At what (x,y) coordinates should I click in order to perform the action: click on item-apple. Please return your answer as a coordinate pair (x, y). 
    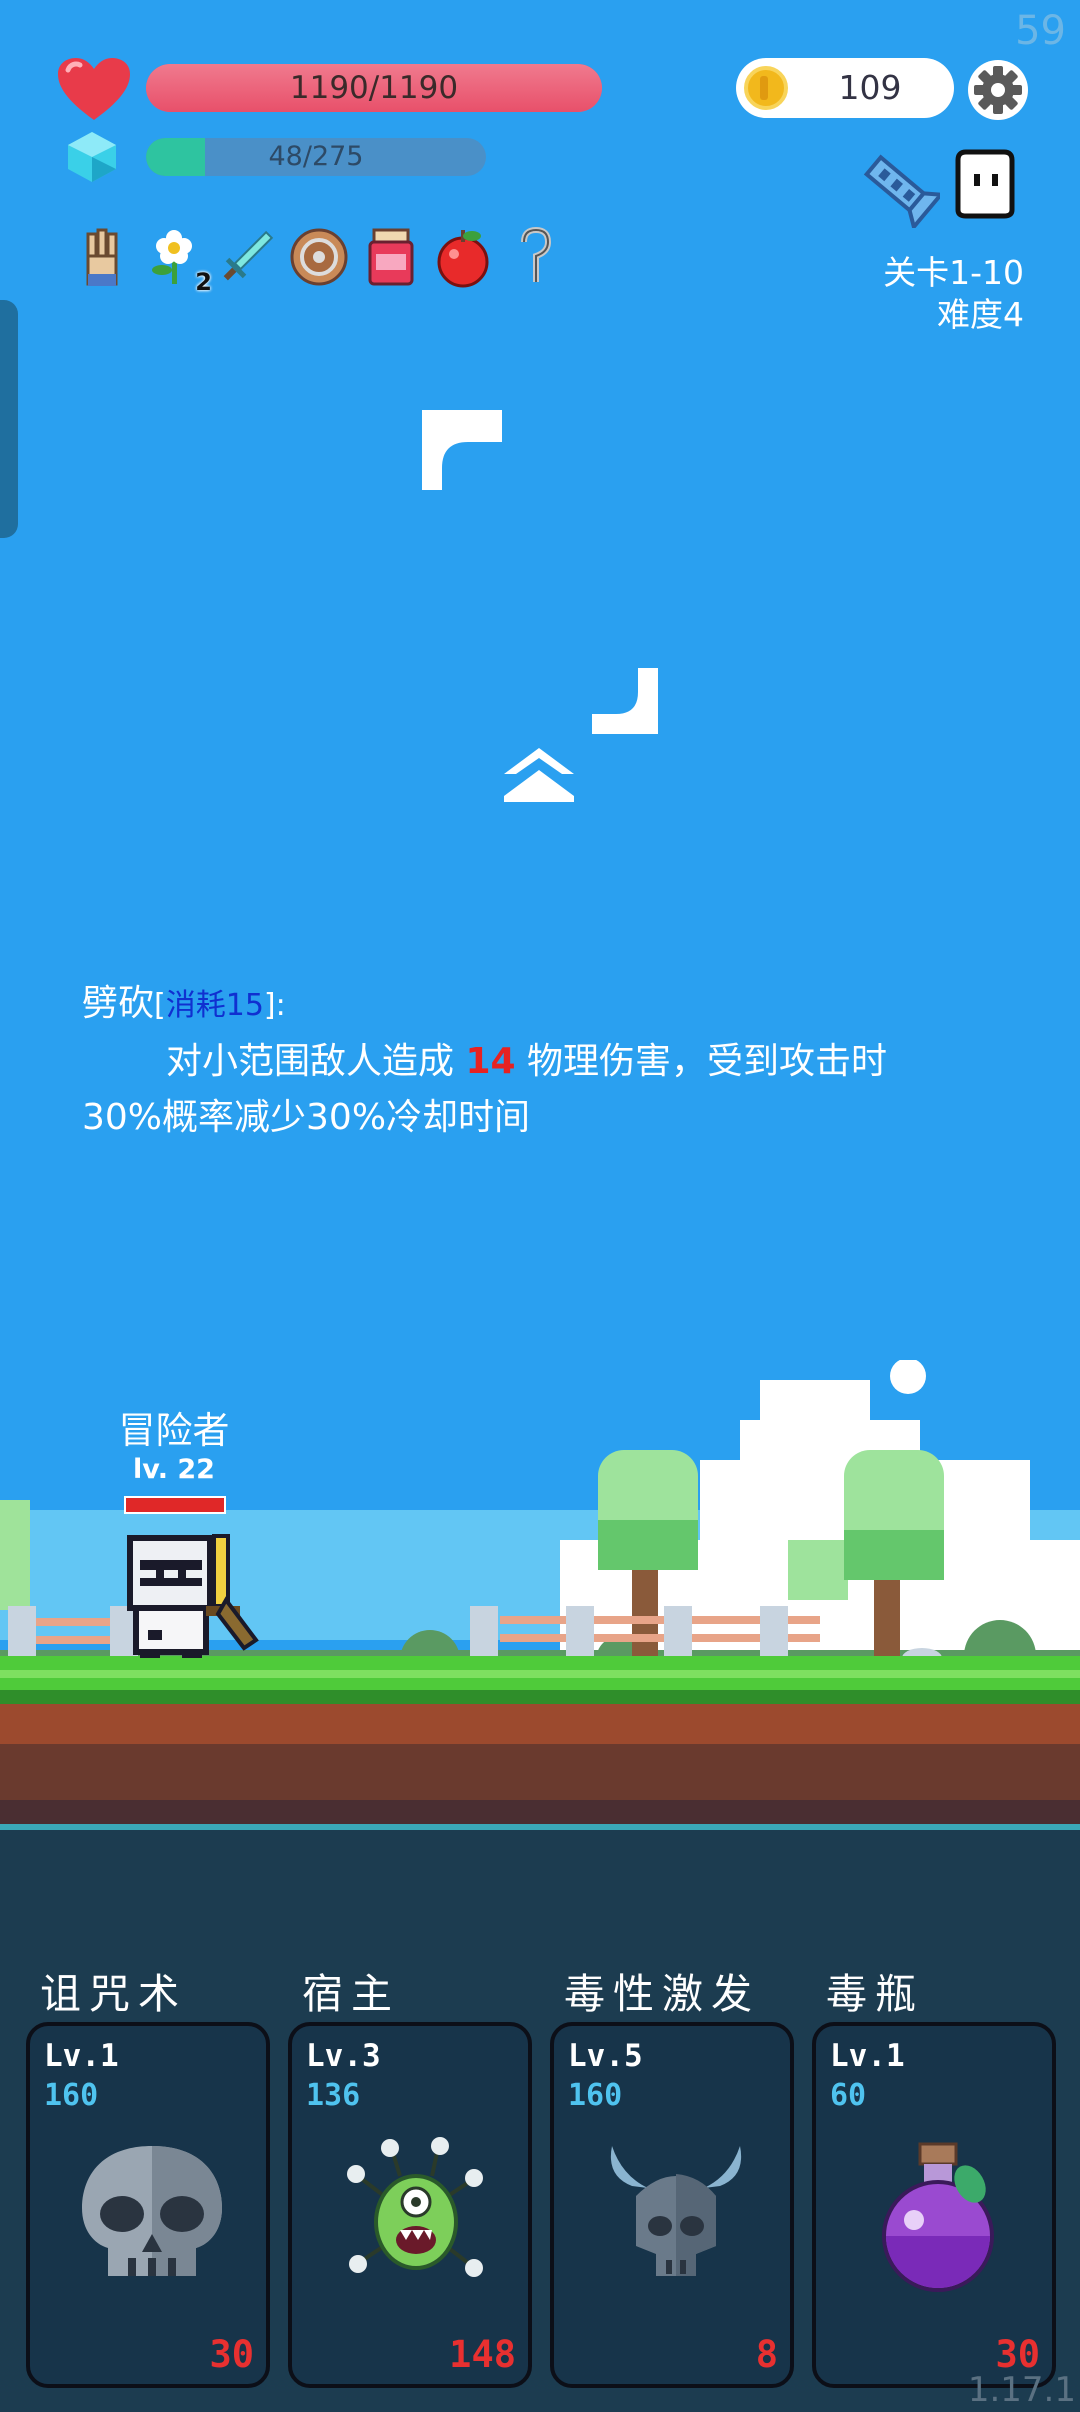
    Looking at the image, I should click on (463, 257).